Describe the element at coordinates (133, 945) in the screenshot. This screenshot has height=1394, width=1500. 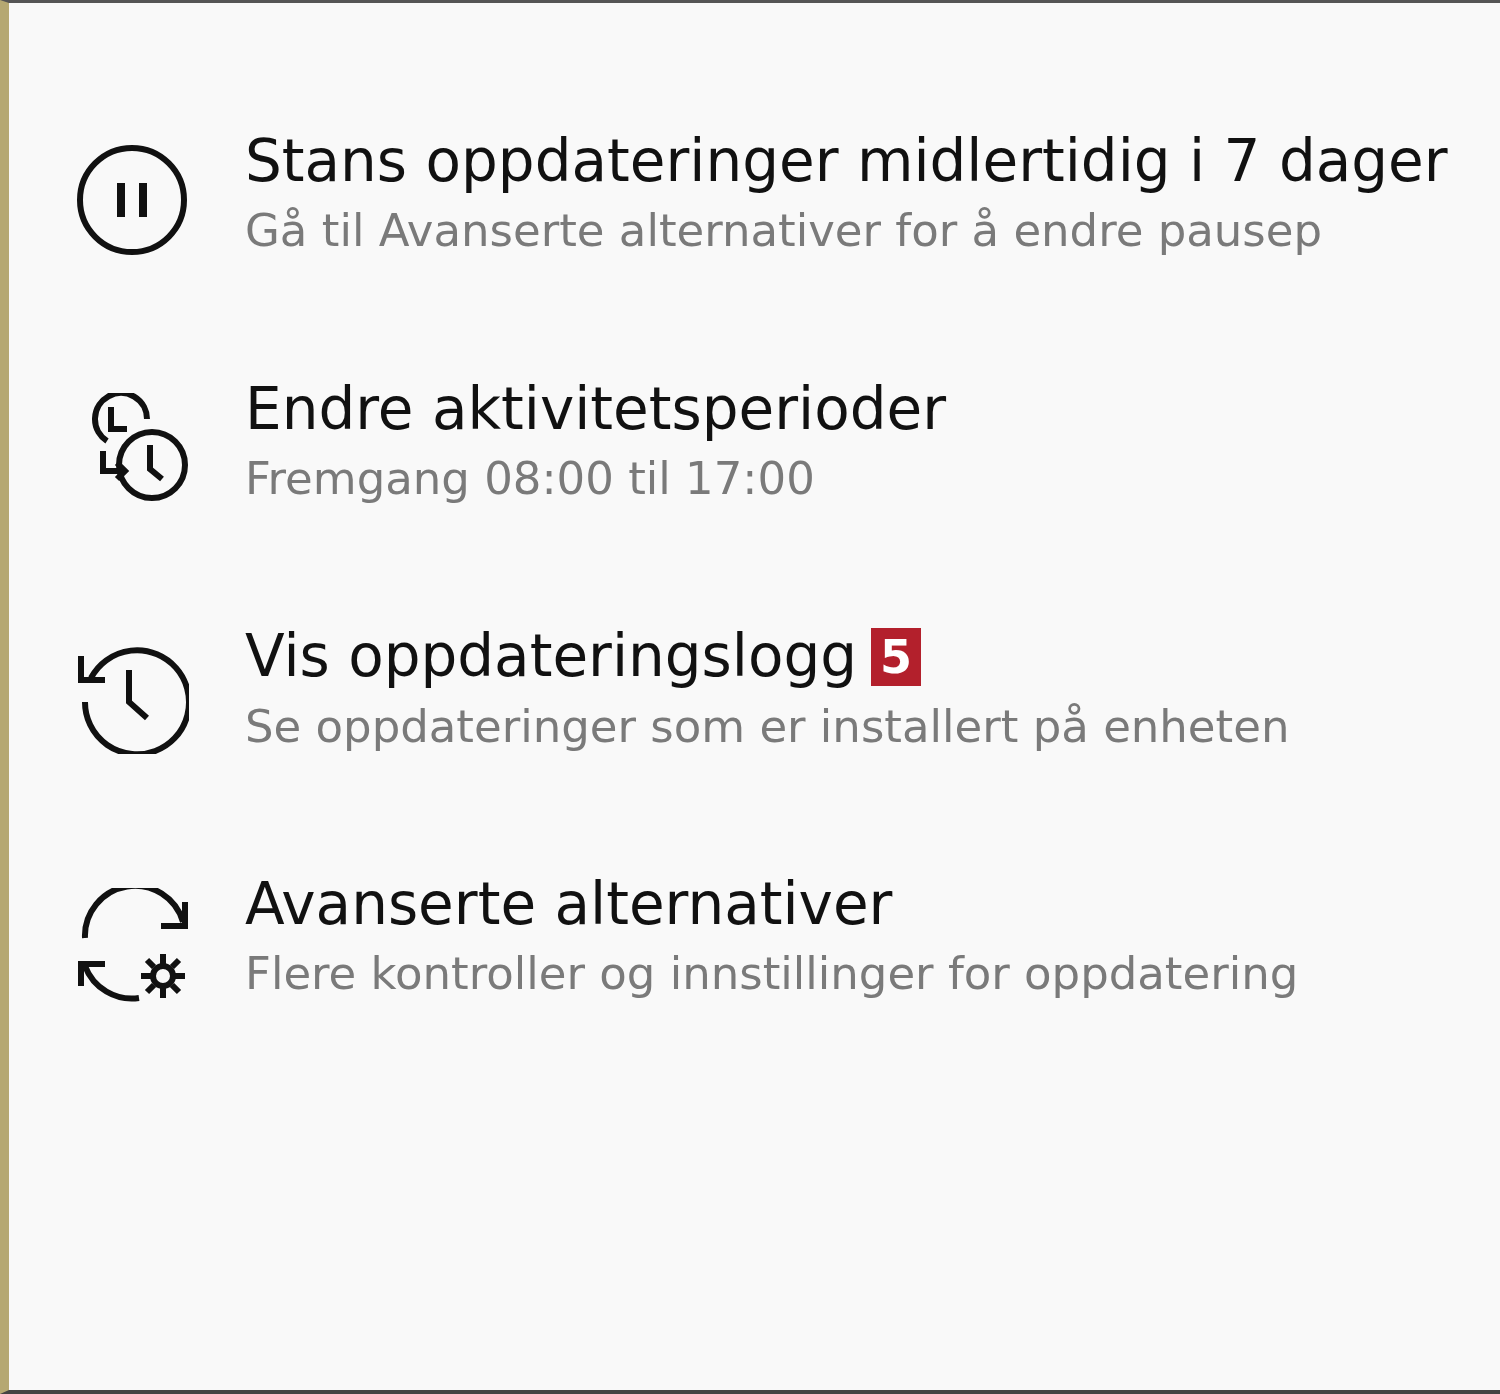
I see `sync-gear-icon` at that location.